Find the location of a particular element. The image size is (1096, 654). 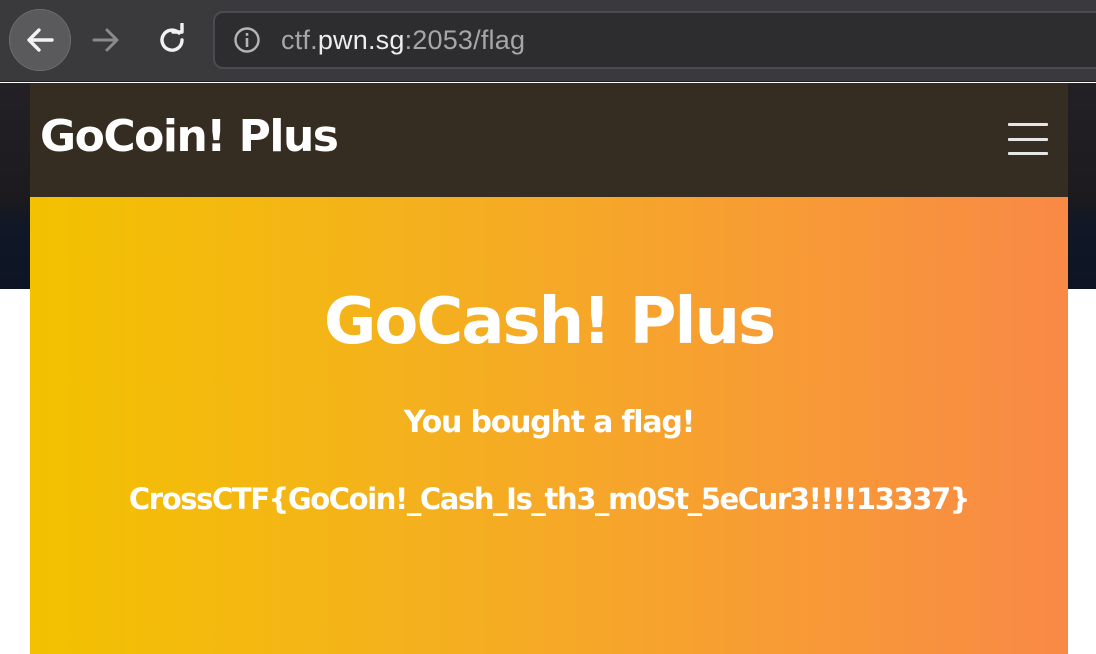

reload-icon is located at coordinates (172, 37).